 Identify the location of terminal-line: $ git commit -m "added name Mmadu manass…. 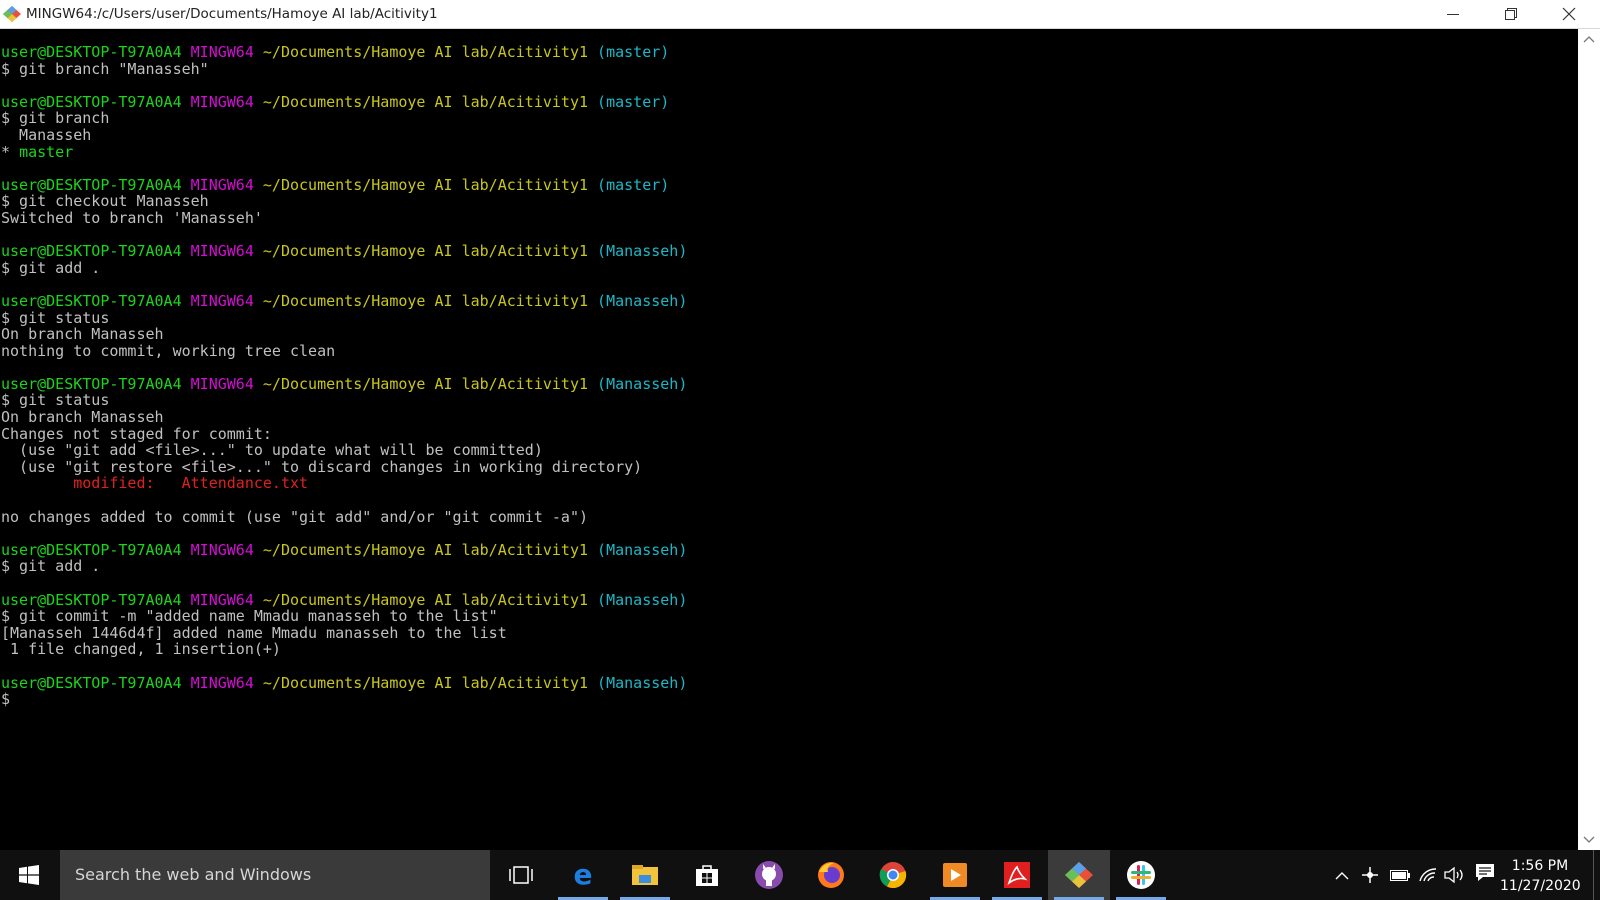
(344, 616).